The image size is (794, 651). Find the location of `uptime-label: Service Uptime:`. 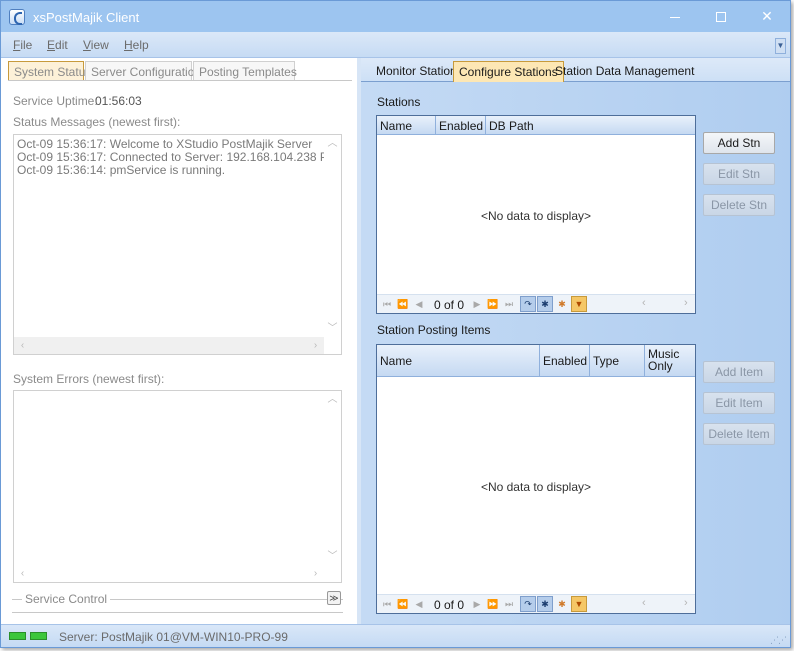

uptime-label: Service Uptime: is located at coordinates (55, 101).